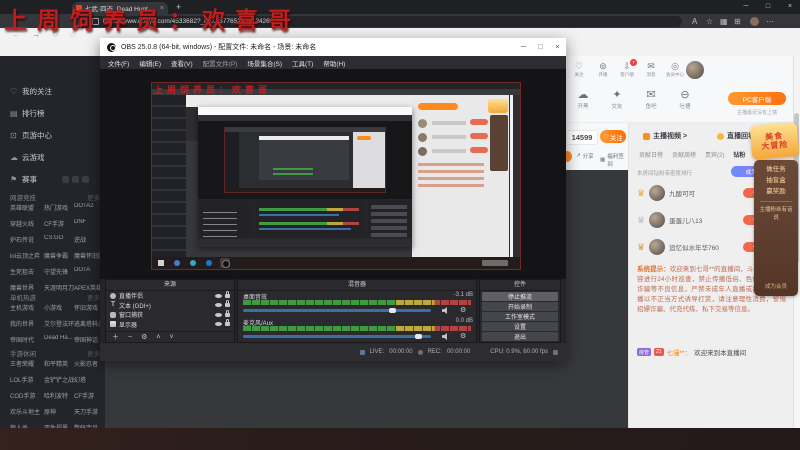 This screenshot has width=800, height=450. What do you see at coordinates (27, 323) in the screenshot?
I see `game-link: 我的世界` at bounding box center [27, 323].